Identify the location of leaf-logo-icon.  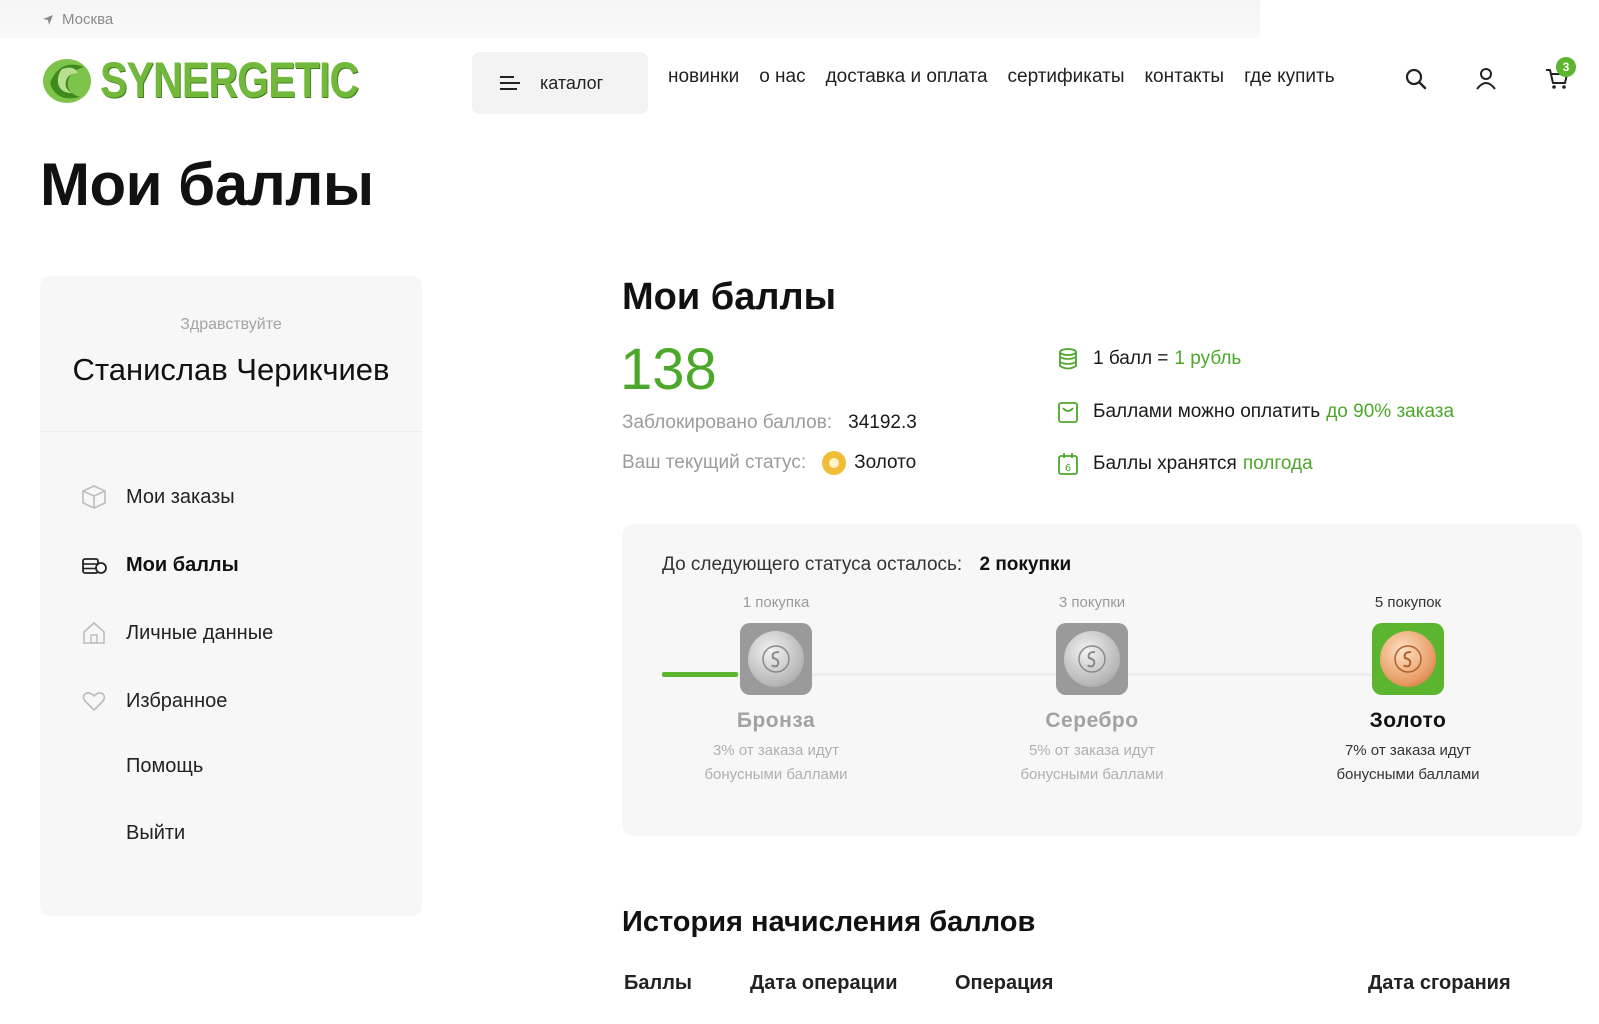
(67, 81).